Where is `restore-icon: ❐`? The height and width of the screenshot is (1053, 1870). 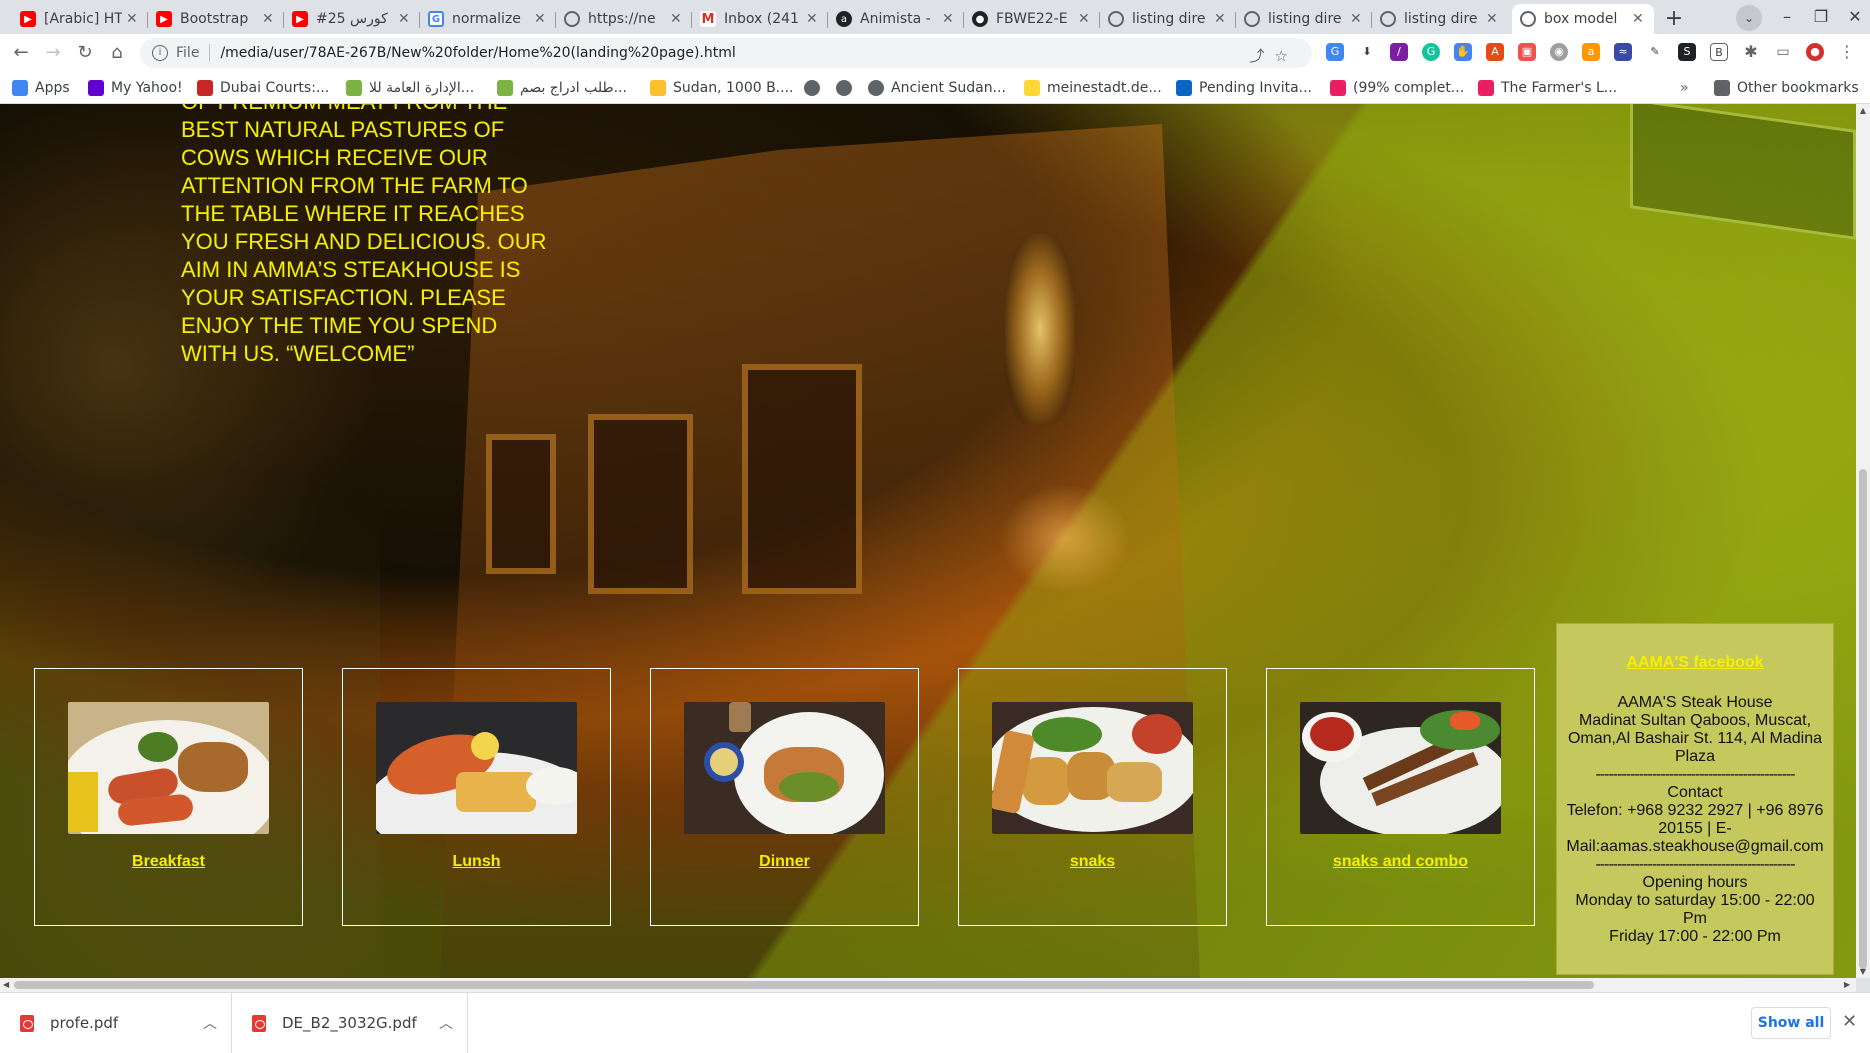
restore-icon: ❐ is located at coordinates (1821, 17).